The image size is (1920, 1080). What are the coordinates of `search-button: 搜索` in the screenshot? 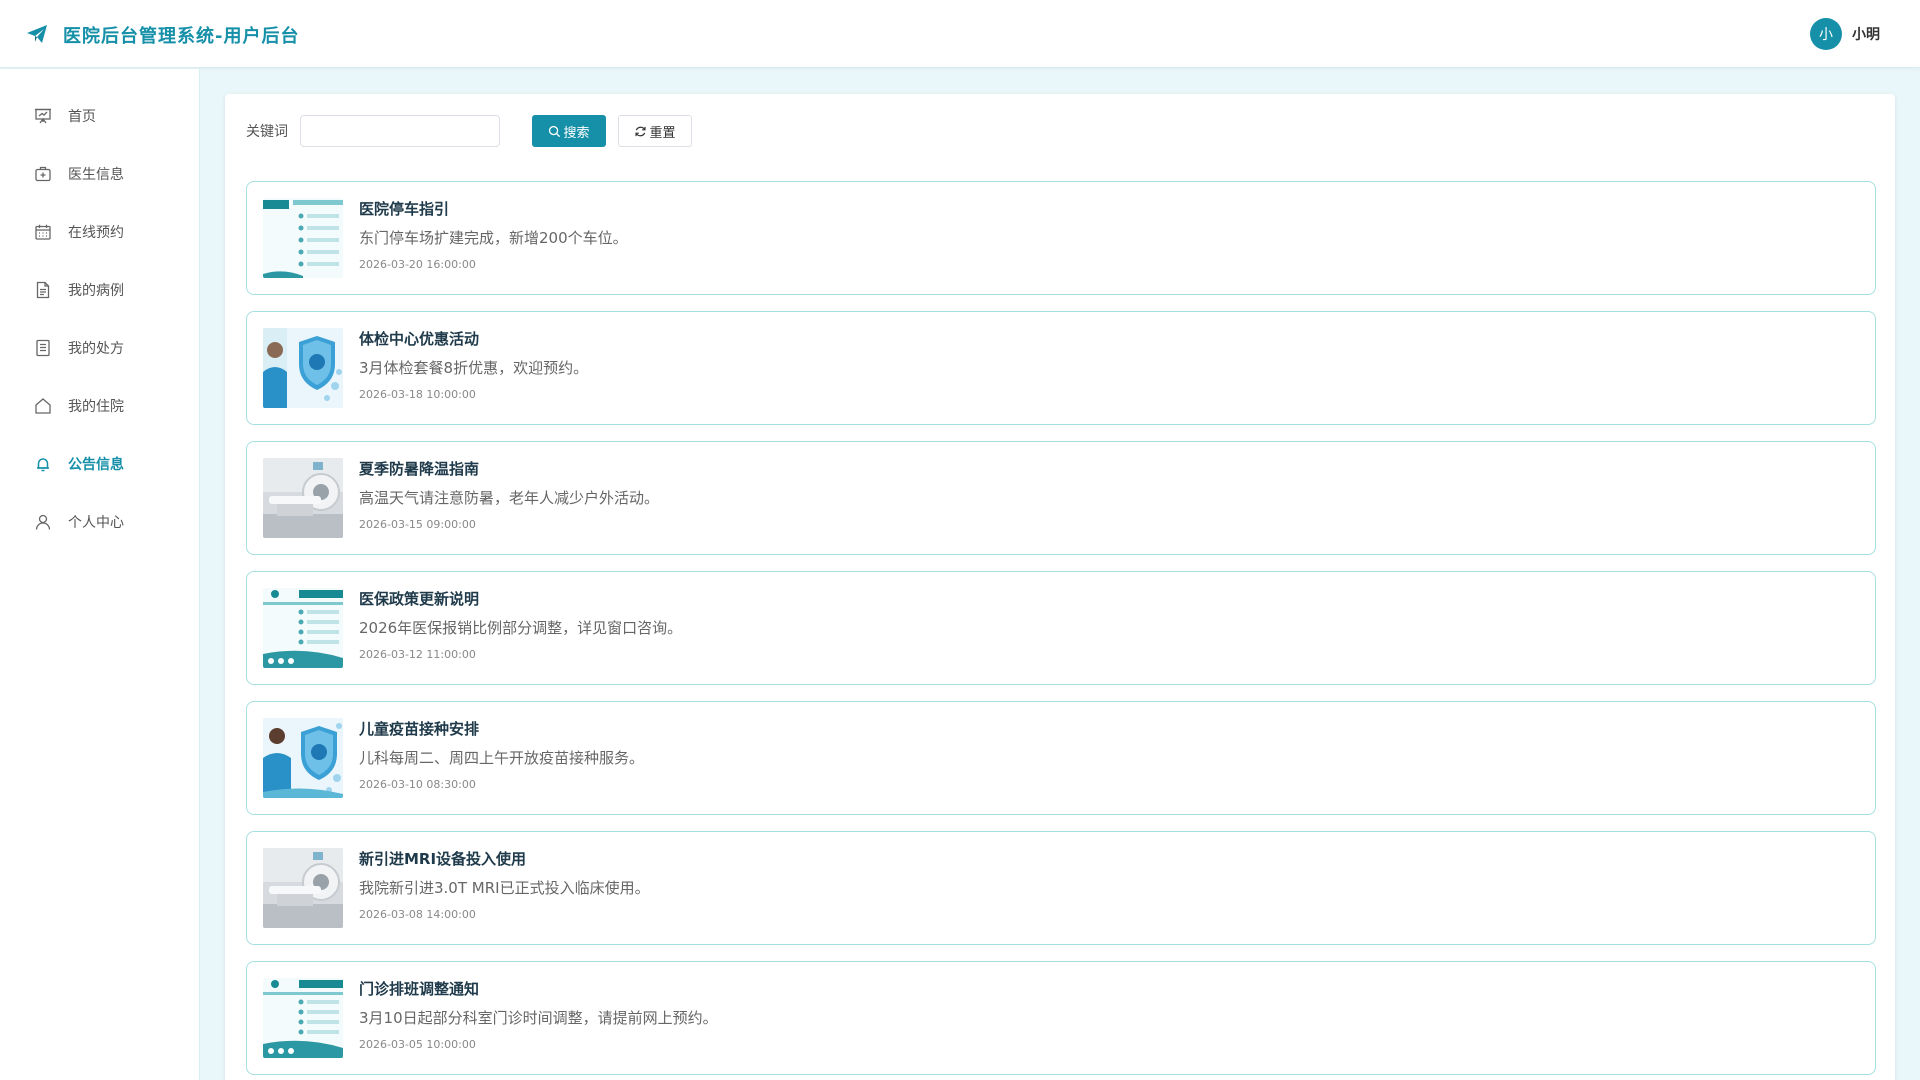 It's located at (569, 131).